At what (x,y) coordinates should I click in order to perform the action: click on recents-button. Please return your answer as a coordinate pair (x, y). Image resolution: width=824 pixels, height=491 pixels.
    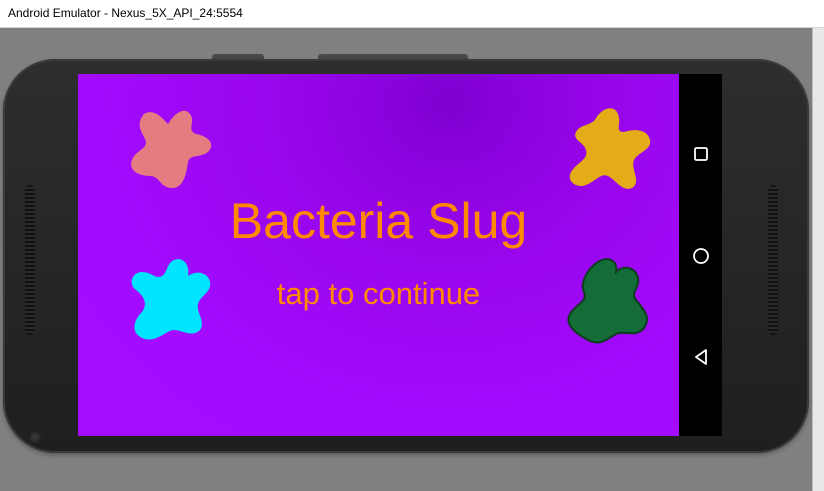
    Looking at the image, I should click on (701, 154).